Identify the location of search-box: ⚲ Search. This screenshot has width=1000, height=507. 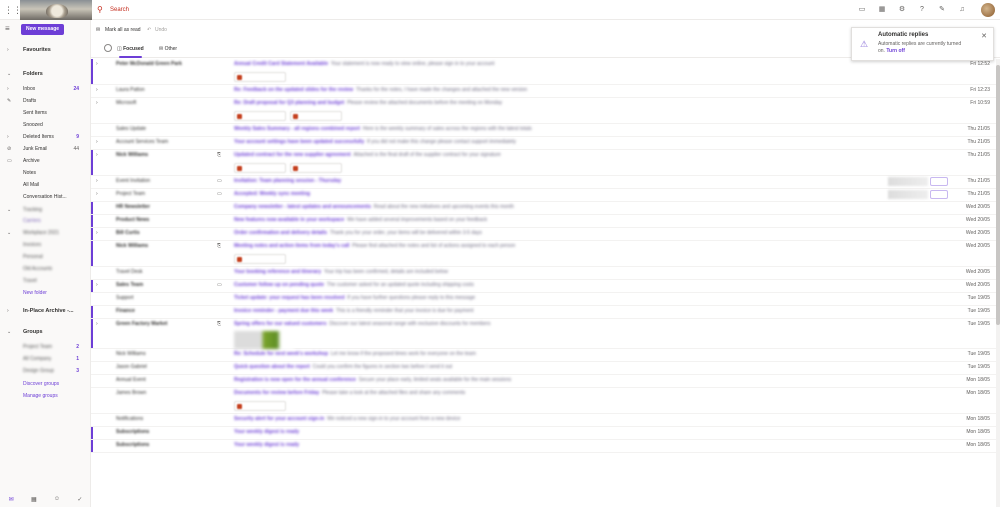
(177, 10).